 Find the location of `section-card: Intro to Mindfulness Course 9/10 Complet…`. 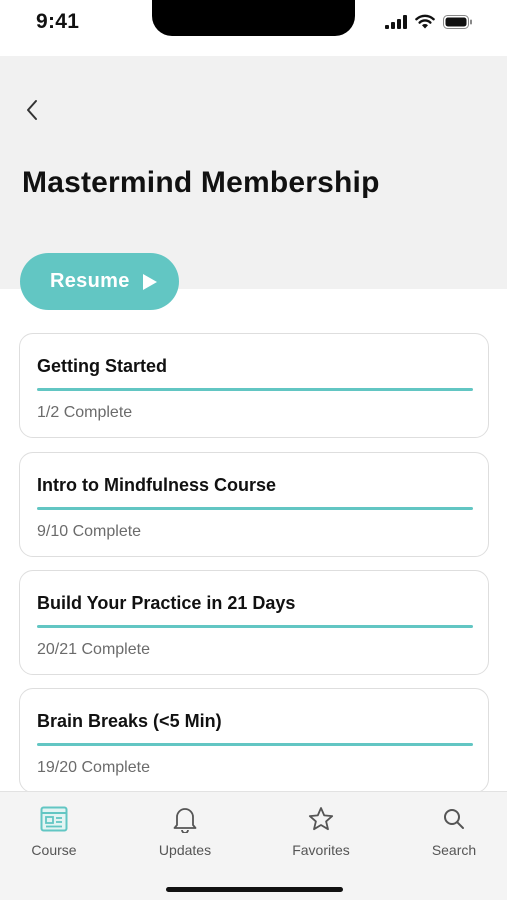

section-card: Intro to Mindfulness Course 9/10 Complet… is located at coordinates (254, 504).